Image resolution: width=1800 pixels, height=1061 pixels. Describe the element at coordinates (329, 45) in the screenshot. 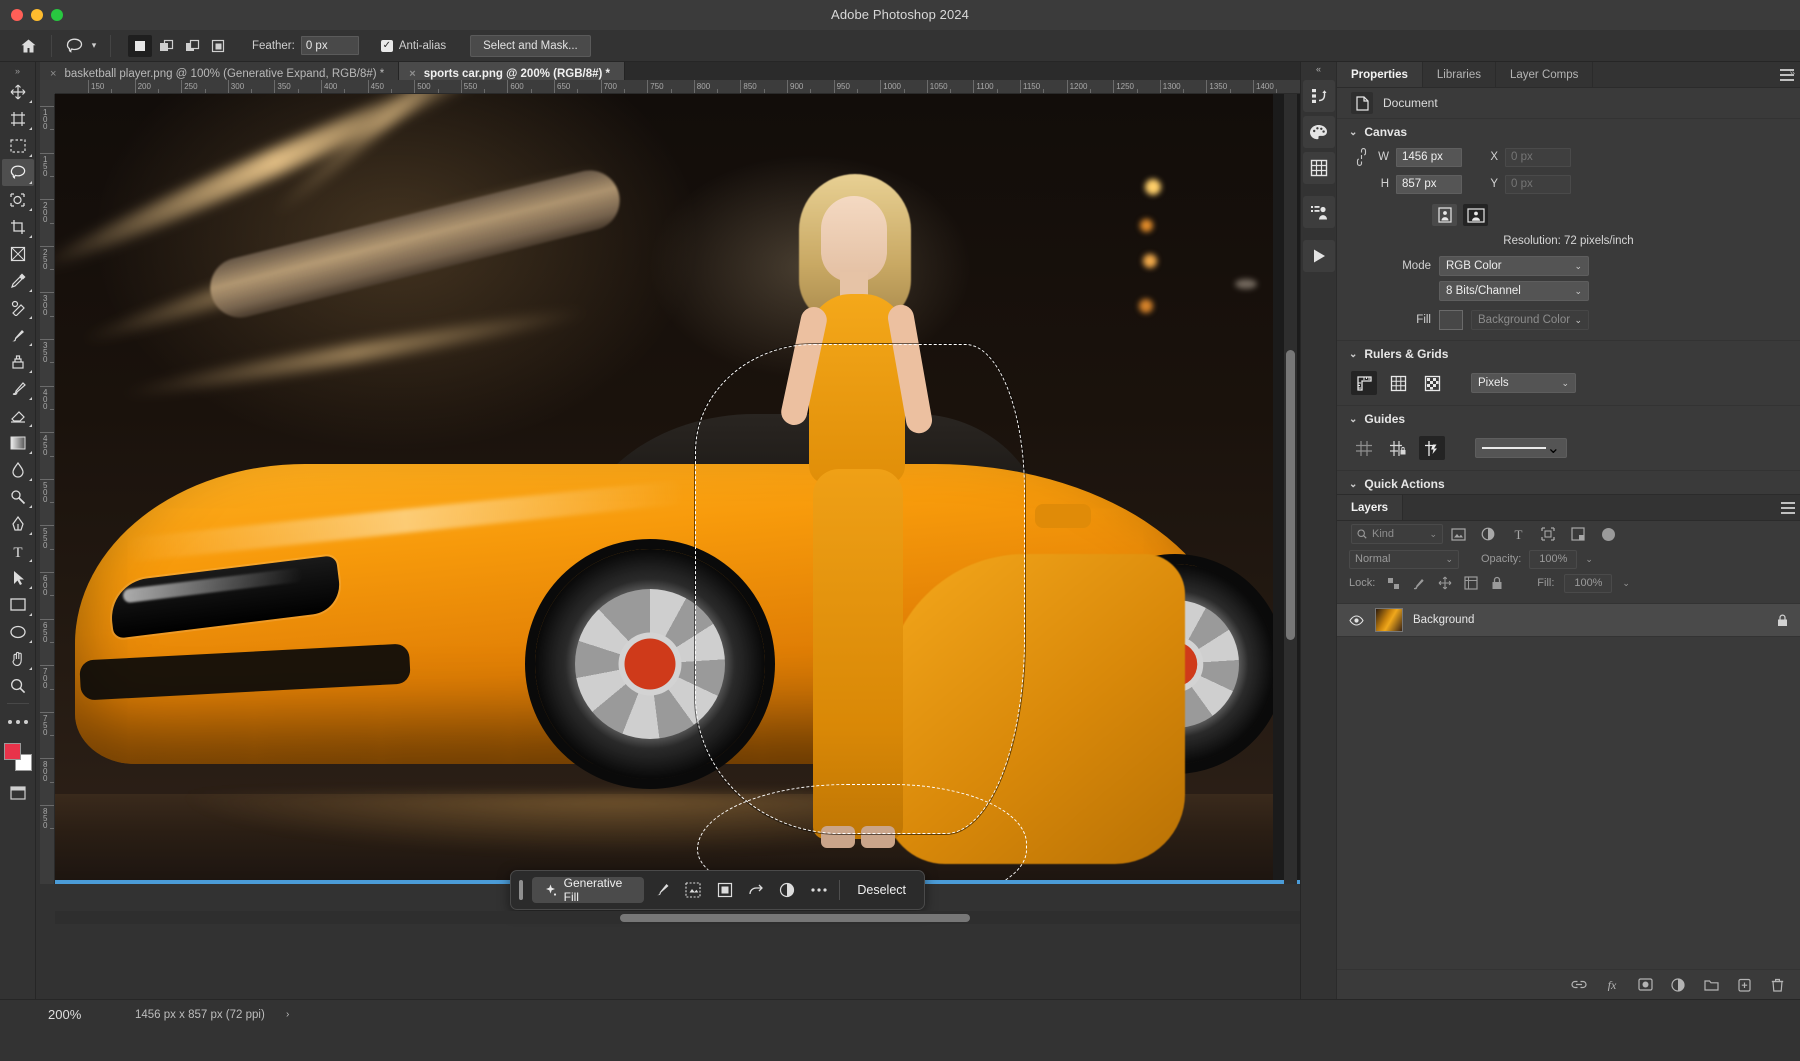

I see `feather-input` at that location.